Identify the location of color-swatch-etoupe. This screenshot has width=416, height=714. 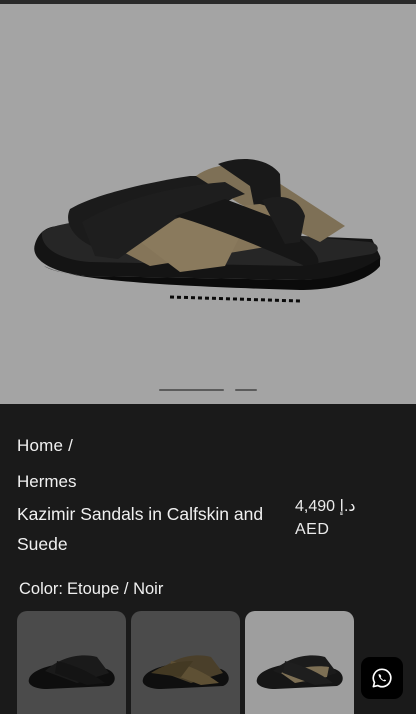
(185, 662).